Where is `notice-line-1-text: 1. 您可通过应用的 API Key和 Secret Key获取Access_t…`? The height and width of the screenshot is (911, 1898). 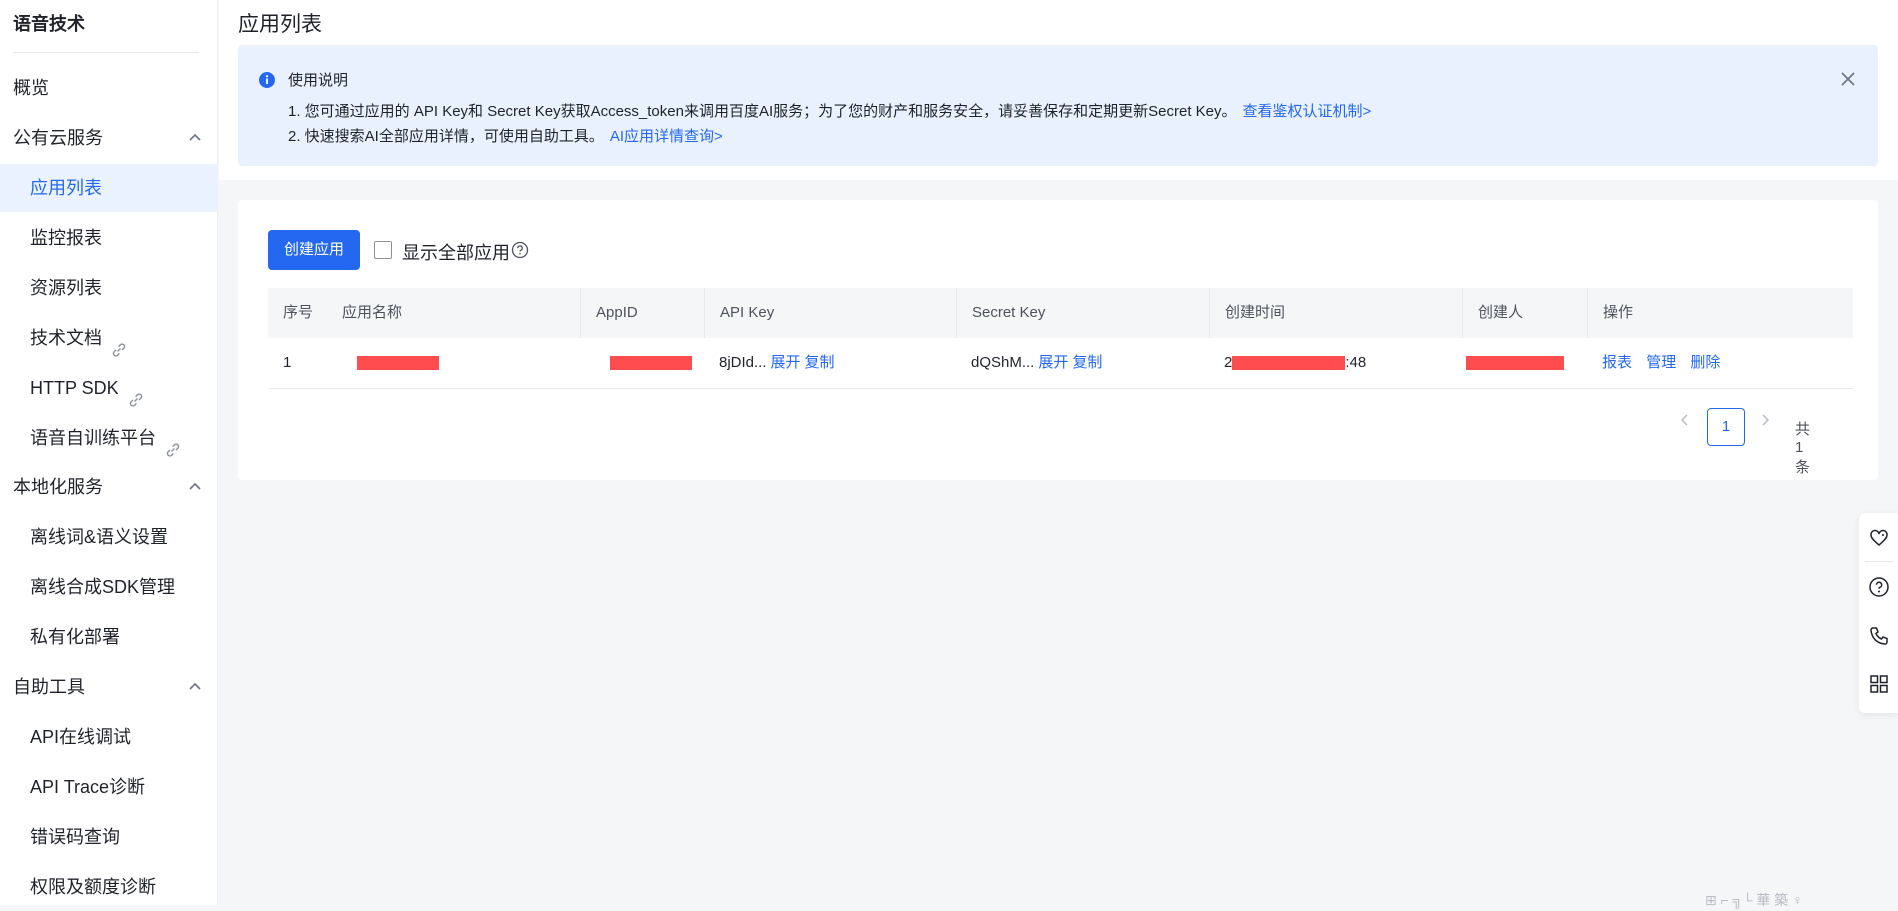
notice-line-1-text: 1. 您可通过应用的 API Key和 Secret Key获取Access_t… is located at coordinates (762, 111).